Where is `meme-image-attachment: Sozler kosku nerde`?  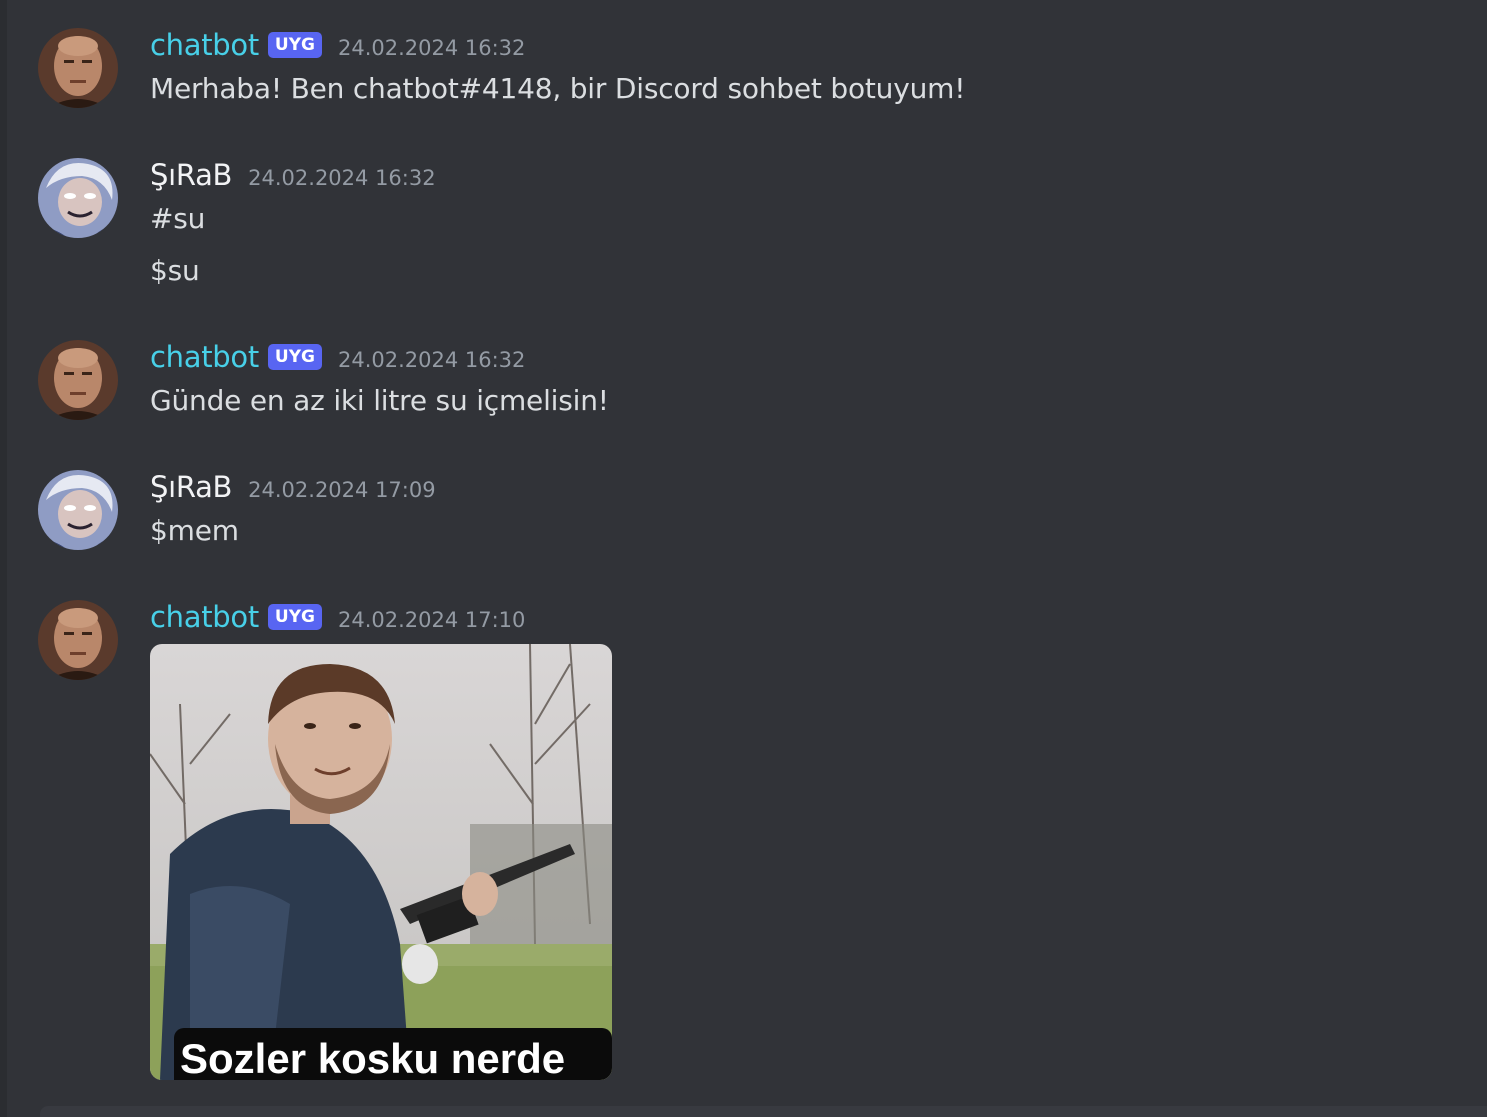
meme-image-attachment: Sozler kosku nerde is located at coordinates (381, 862).